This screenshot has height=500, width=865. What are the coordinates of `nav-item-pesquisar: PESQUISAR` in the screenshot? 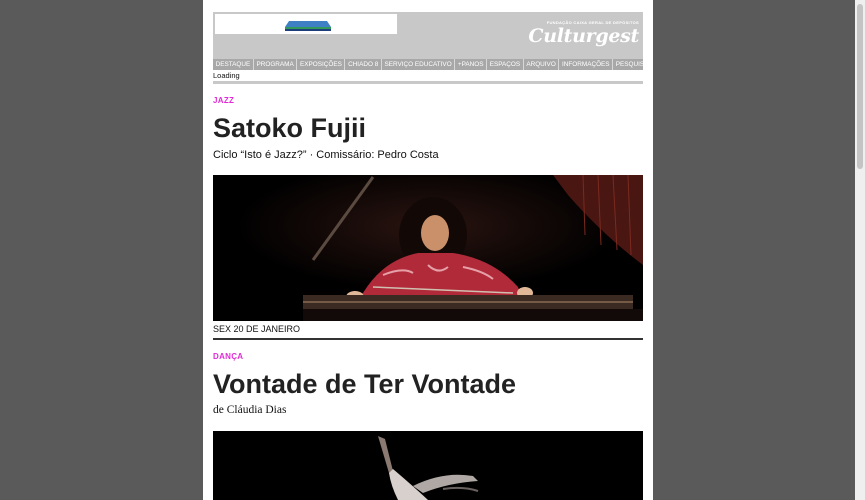 It's located at (633, 64).